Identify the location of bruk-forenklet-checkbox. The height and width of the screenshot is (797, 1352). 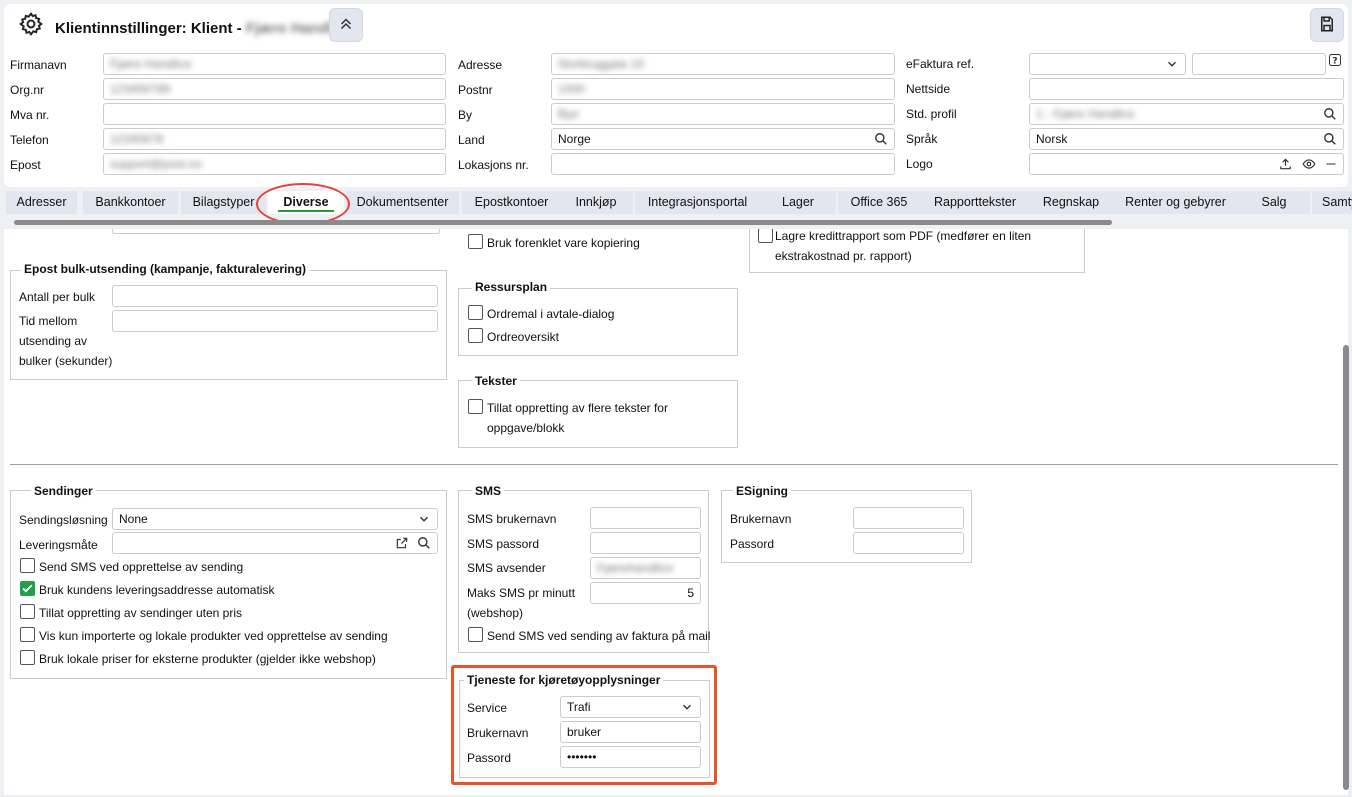
(475, 241).